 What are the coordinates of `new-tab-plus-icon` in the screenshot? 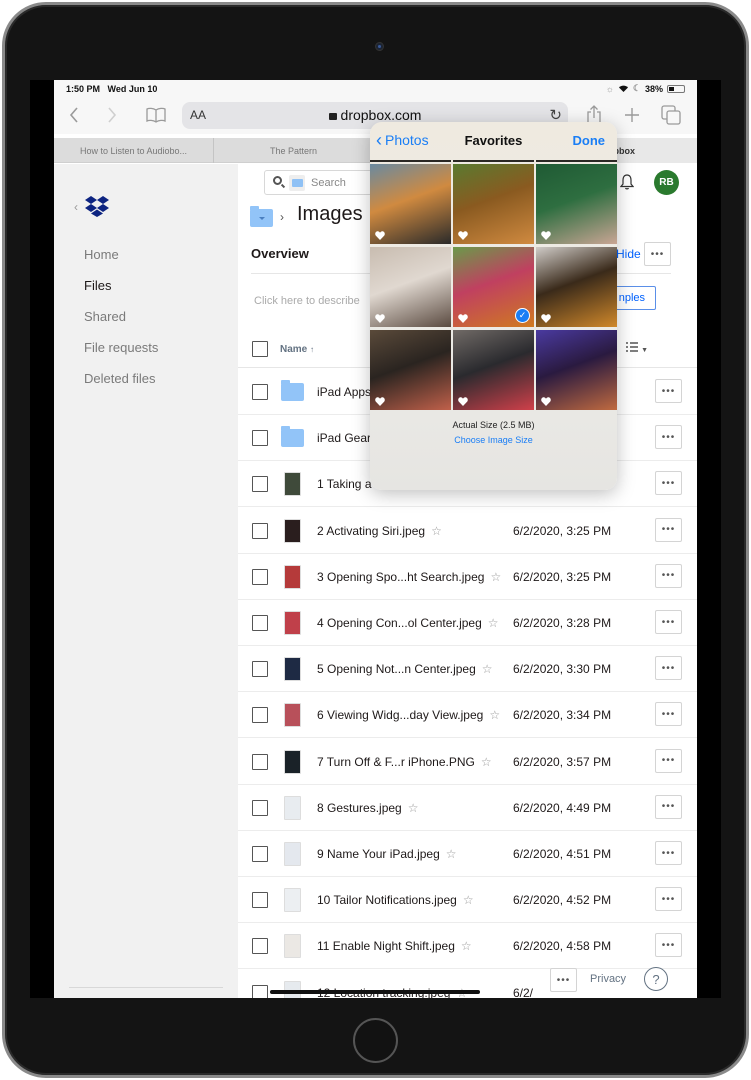 It's located at (632, 115).